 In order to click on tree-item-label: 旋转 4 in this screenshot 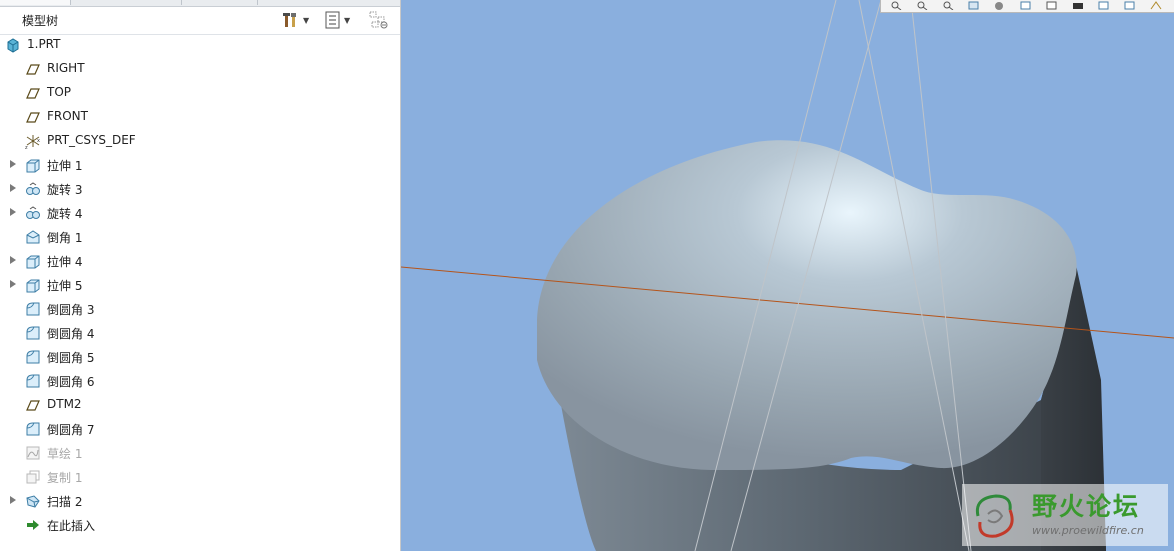, I will do `click(65, 214)`.